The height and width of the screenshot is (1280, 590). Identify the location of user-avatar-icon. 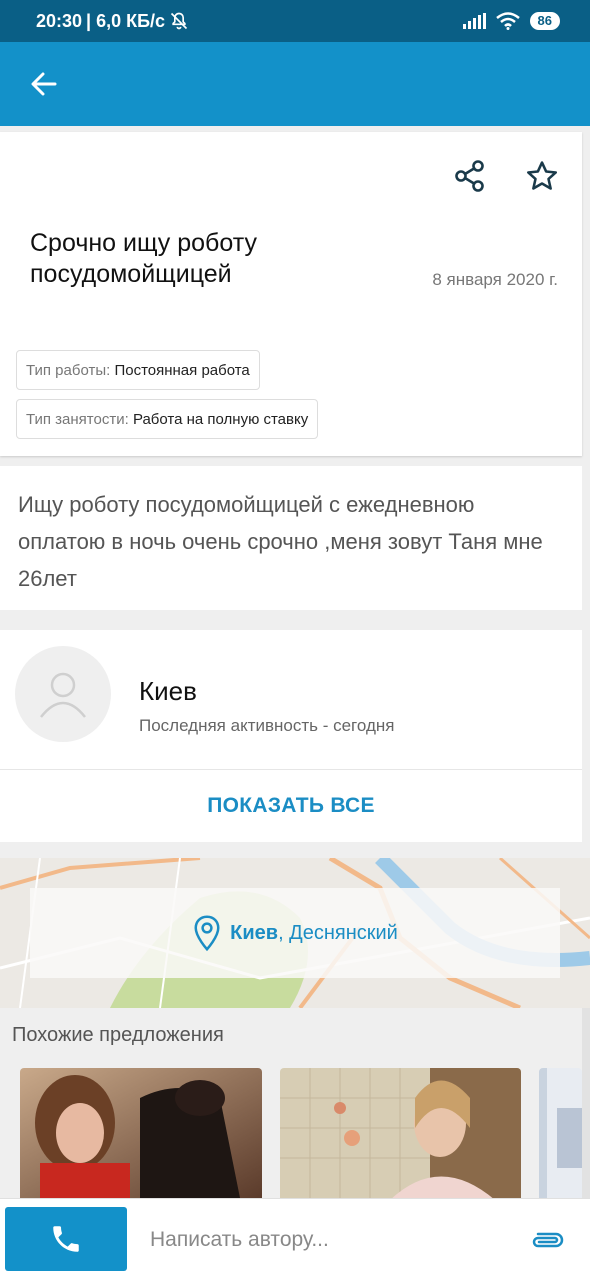
(63, 695).